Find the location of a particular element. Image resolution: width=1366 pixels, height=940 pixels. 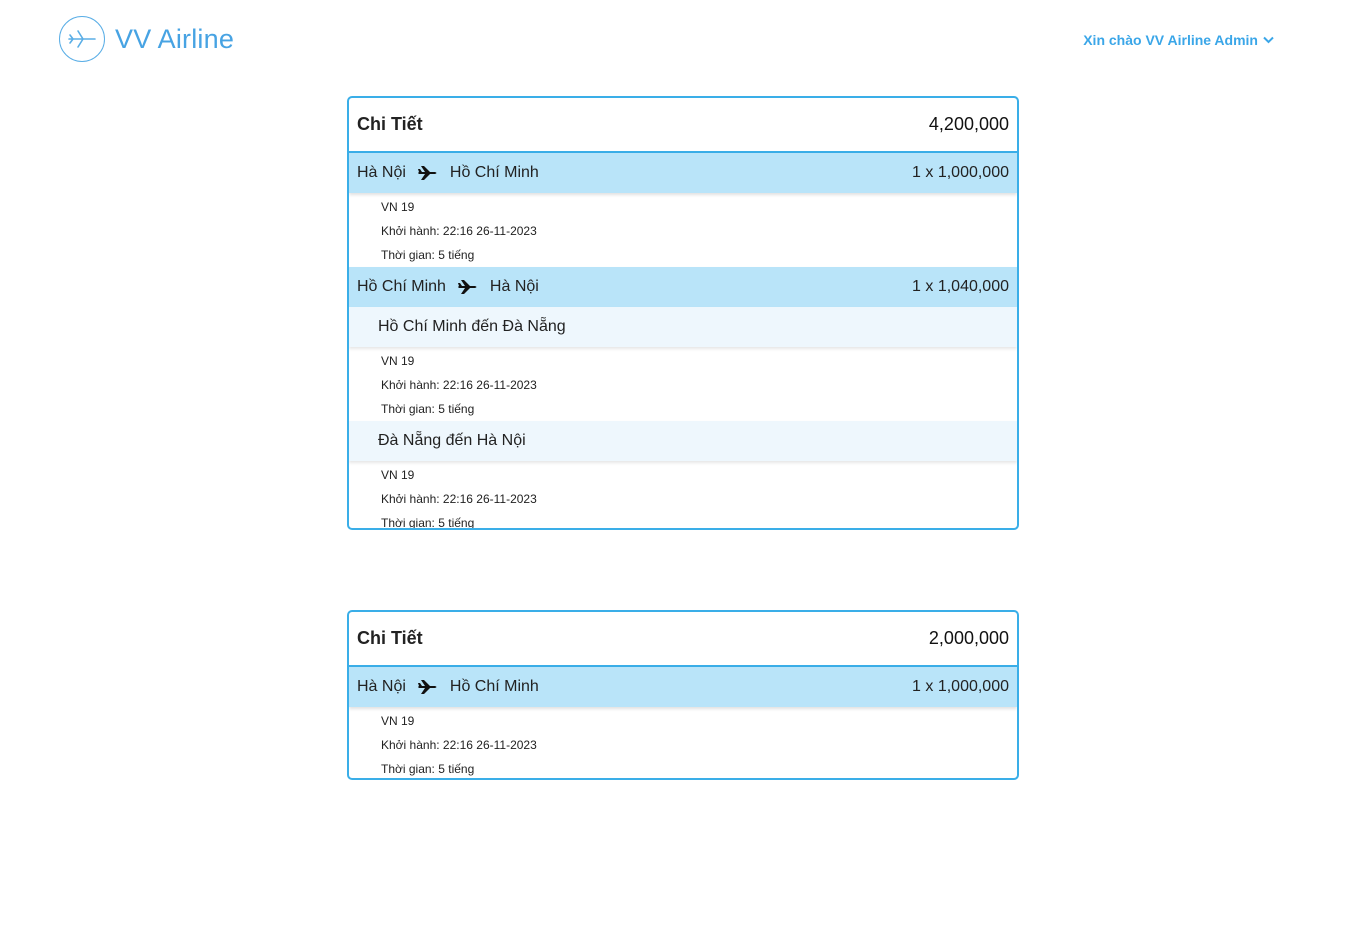

user-greeting: Xin chào VV Airline Admin is located at coordinates (1170, 40).